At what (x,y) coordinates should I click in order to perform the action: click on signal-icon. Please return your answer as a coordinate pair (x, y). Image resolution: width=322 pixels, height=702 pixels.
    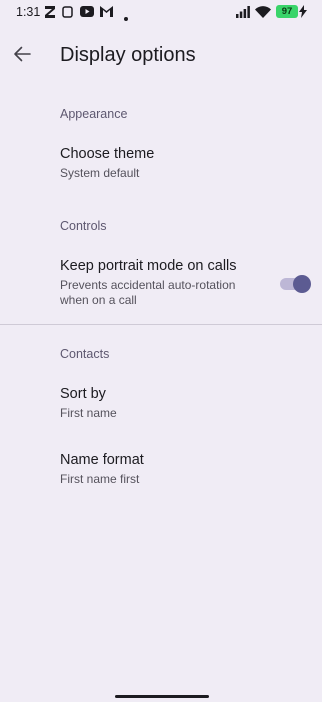
    Looking at the image, I should click on (243, 13).